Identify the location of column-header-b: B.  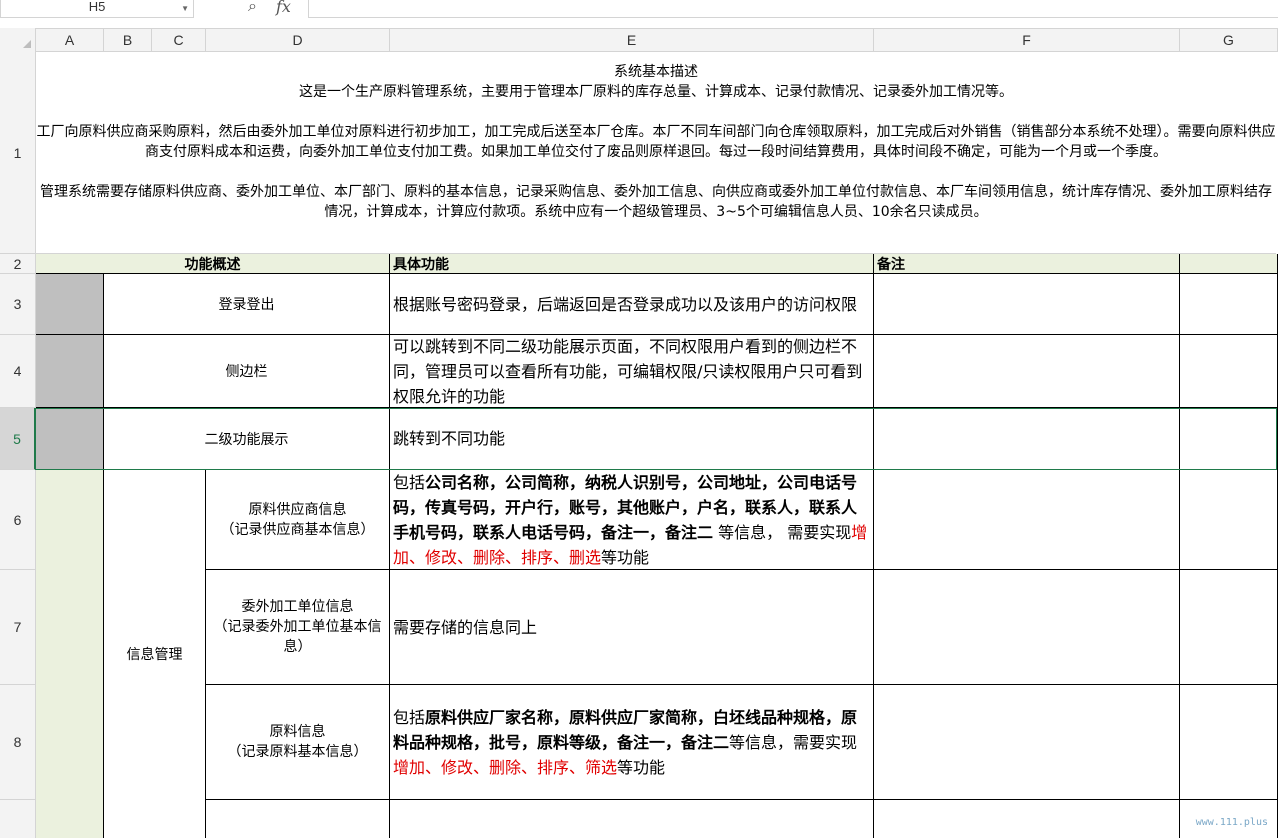
(128, 40).